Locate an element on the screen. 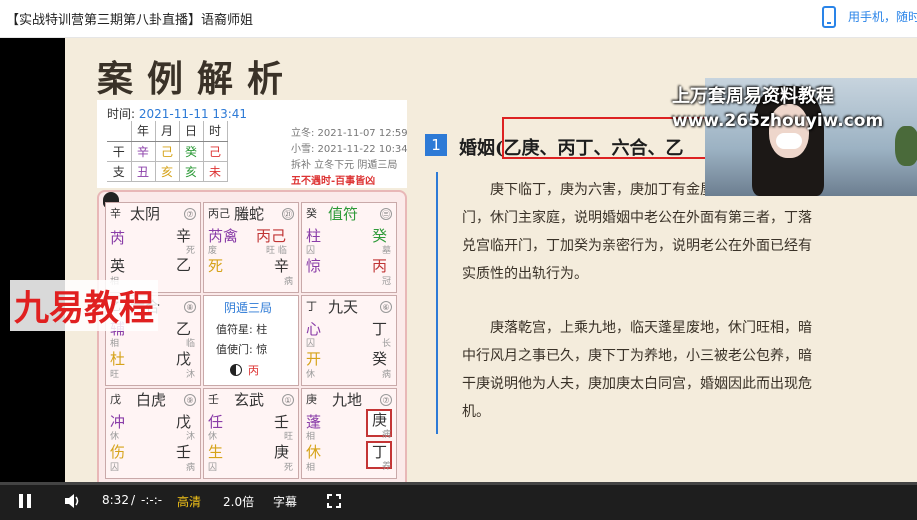 The height and width of the screenshot is (520, 917). cell-number: ⑧ is located at coordinates (190, 307).